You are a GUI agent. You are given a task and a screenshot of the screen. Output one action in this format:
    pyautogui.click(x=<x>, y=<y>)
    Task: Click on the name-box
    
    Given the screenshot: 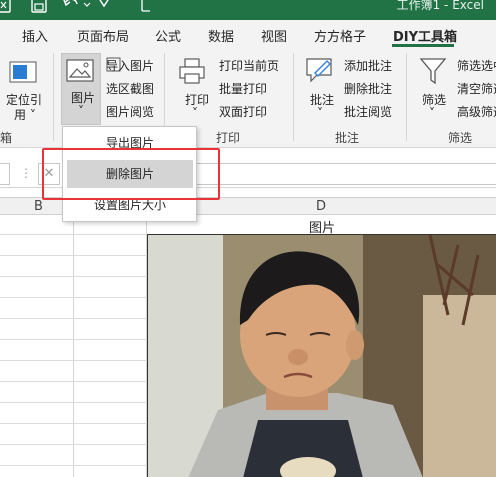 What is the action you would take?
    pyautogui.click(x=5, y=174)
    